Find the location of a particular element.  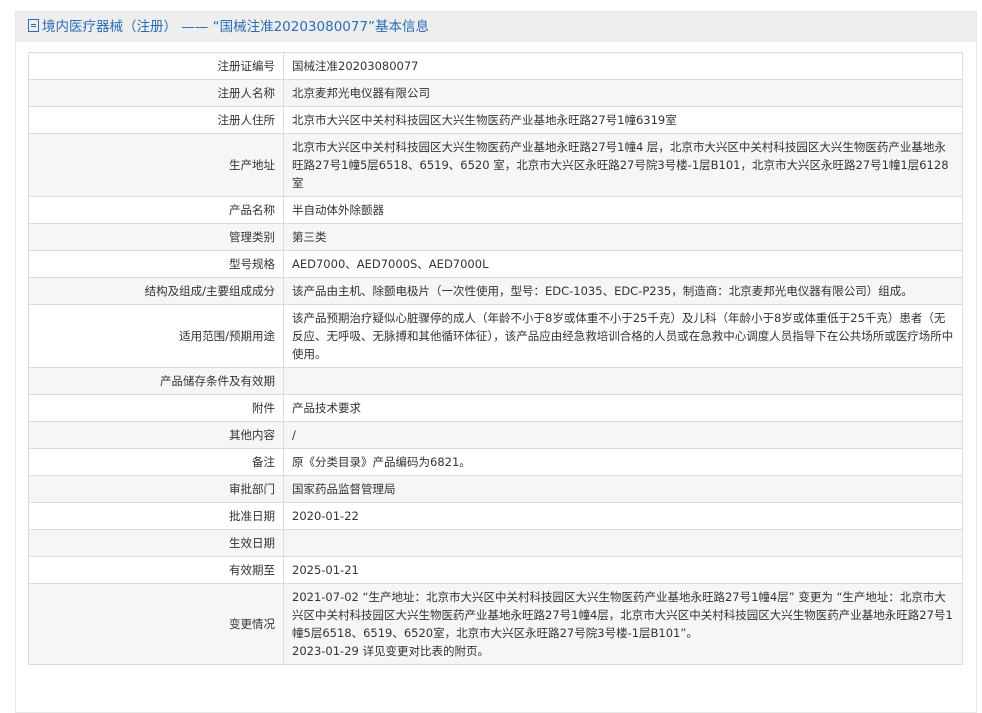

table-row: 产品名称 半自动体外除颤器 is located at coordinates (495, 210).